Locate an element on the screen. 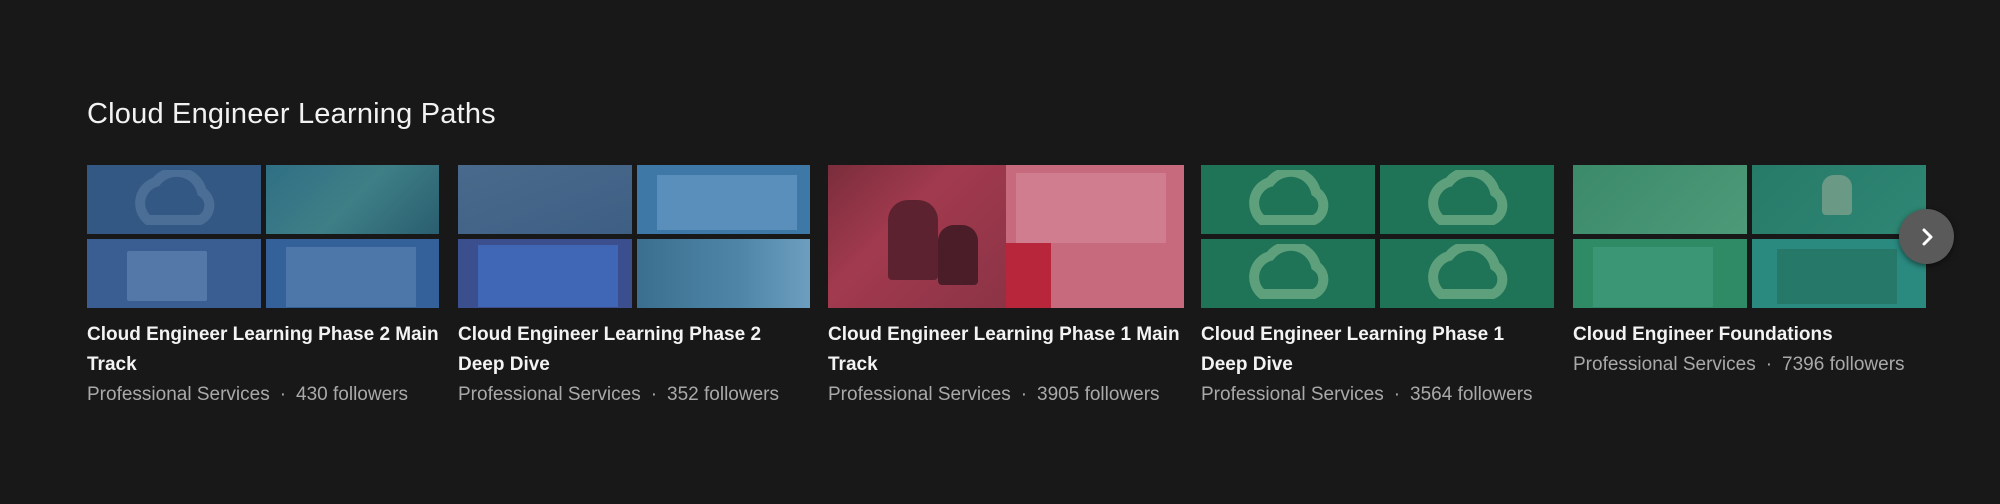 The width and height of the screenshot is (2000, 504). section-title: Cloud Engineer Learning Paths is located at coordinates (291, 114).